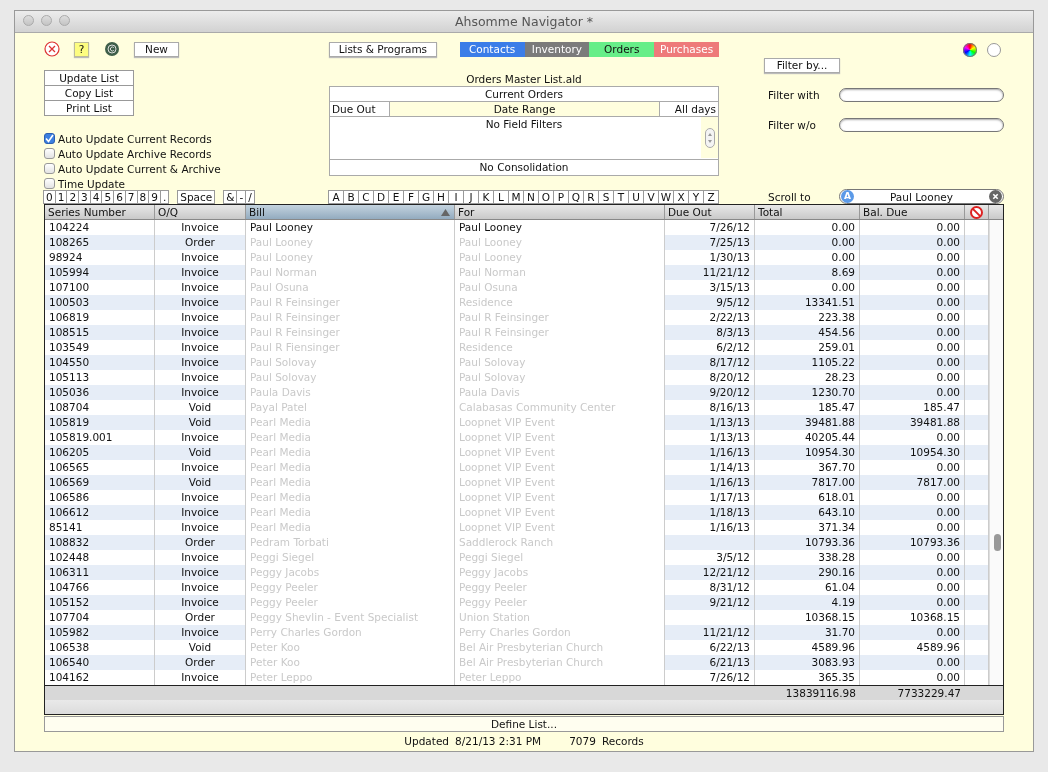 This screenshot has height=772, width=1048. I want to click on close-icon, so click(52, 49).